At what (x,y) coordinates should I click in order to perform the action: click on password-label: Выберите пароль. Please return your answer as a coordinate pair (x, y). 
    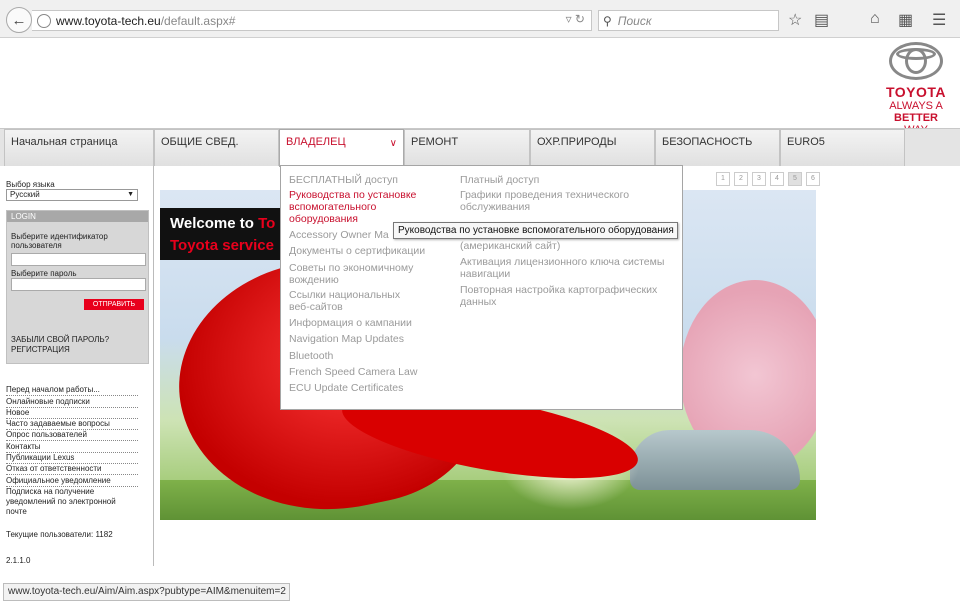
    Looking at the image, I should click on (44, 273).